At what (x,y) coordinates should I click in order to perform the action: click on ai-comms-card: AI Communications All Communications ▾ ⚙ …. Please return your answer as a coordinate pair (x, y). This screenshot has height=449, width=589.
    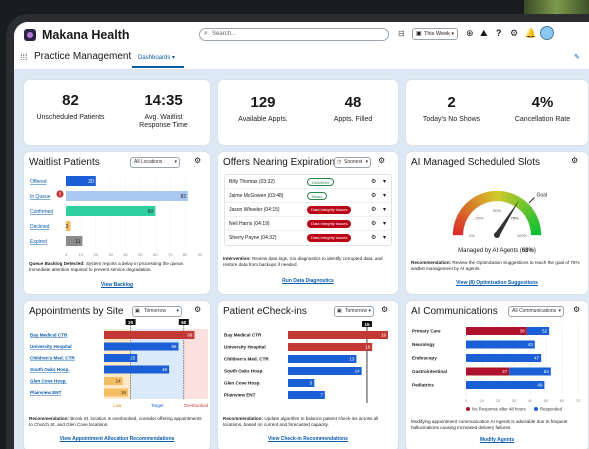
    Looking at the image, I should click on (497, 375).